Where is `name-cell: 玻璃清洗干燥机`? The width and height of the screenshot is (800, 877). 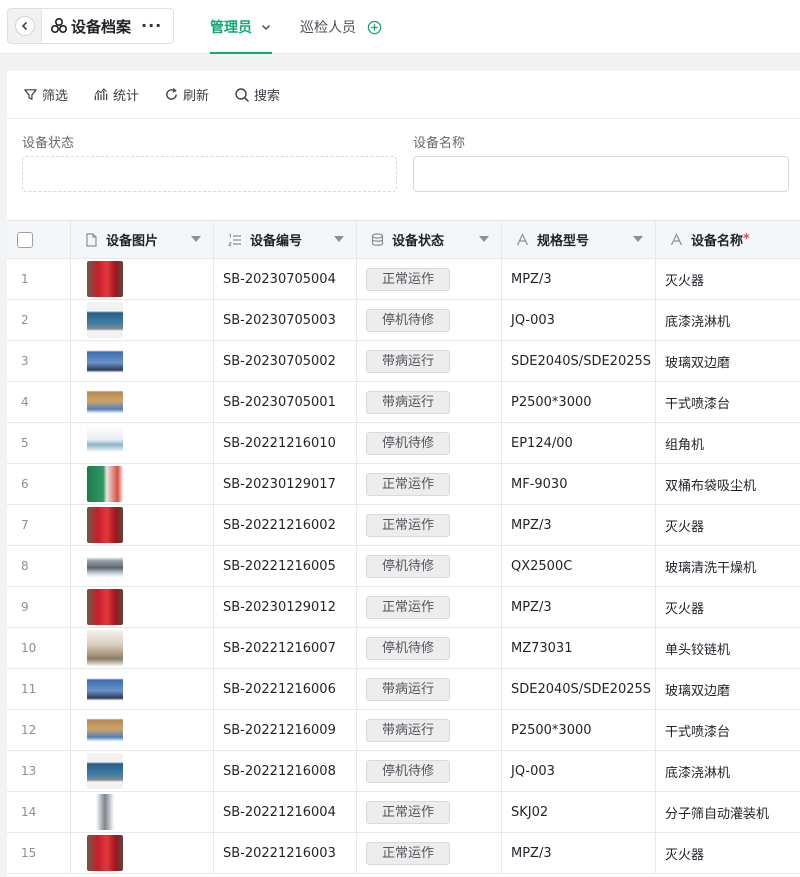
name-cell: 玻璃清洗干燥机 is located at coordinates (728, 566).